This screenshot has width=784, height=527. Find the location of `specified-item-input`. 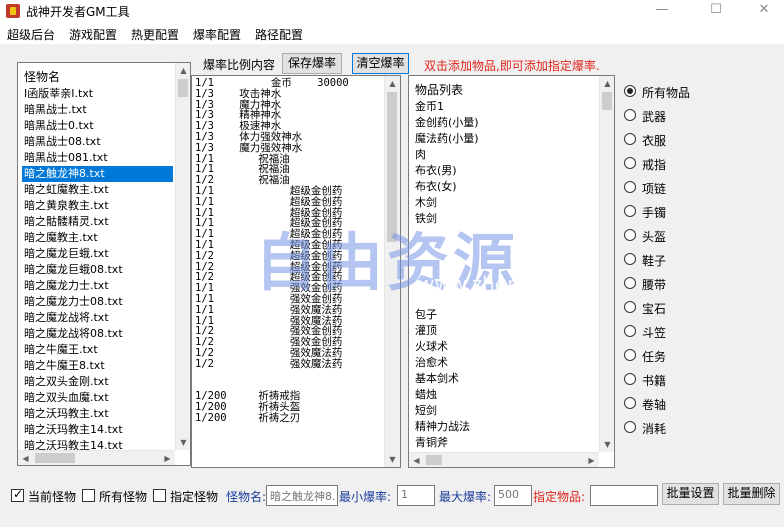

specified-item-input is located at coordinates (624, 495).